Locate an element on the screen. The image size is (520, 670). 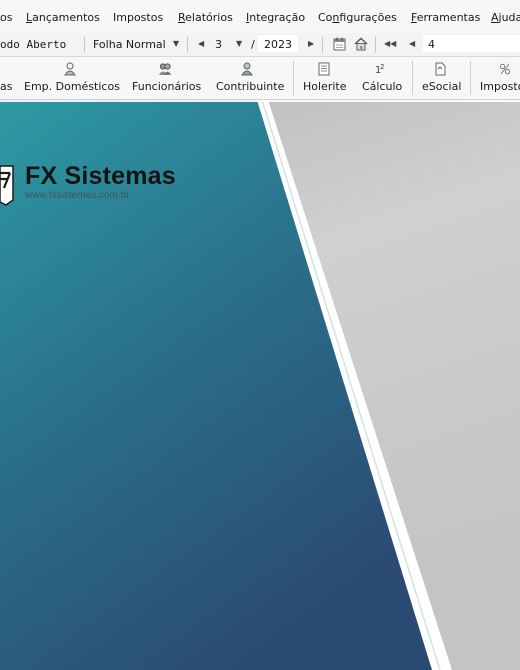
module-label: Impostos is located at coordinates (500, 86).